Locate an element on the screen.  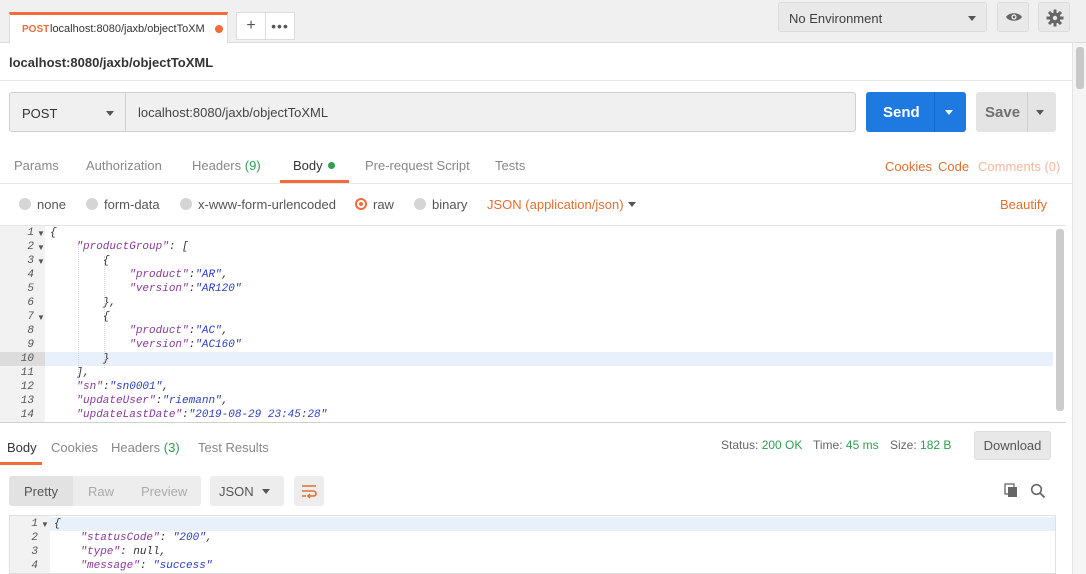
code-line: "version":"AC160" is located at coordinates (185, 345).